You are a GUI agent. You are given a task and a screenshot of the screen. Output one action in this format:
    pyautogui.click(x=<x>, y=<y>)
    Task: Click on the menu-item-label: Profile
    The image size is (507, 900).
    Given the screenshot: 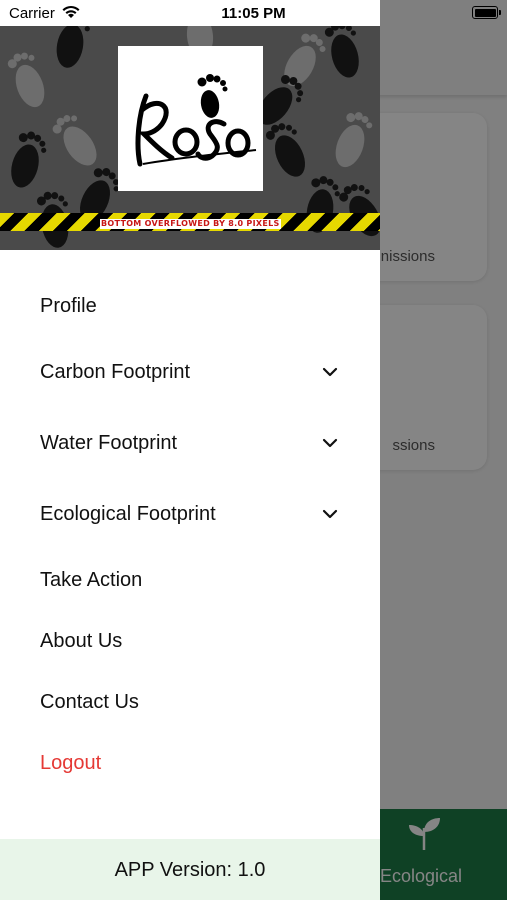 What is the action you would take?
    pyautogui.click(x=68, y=306)
    